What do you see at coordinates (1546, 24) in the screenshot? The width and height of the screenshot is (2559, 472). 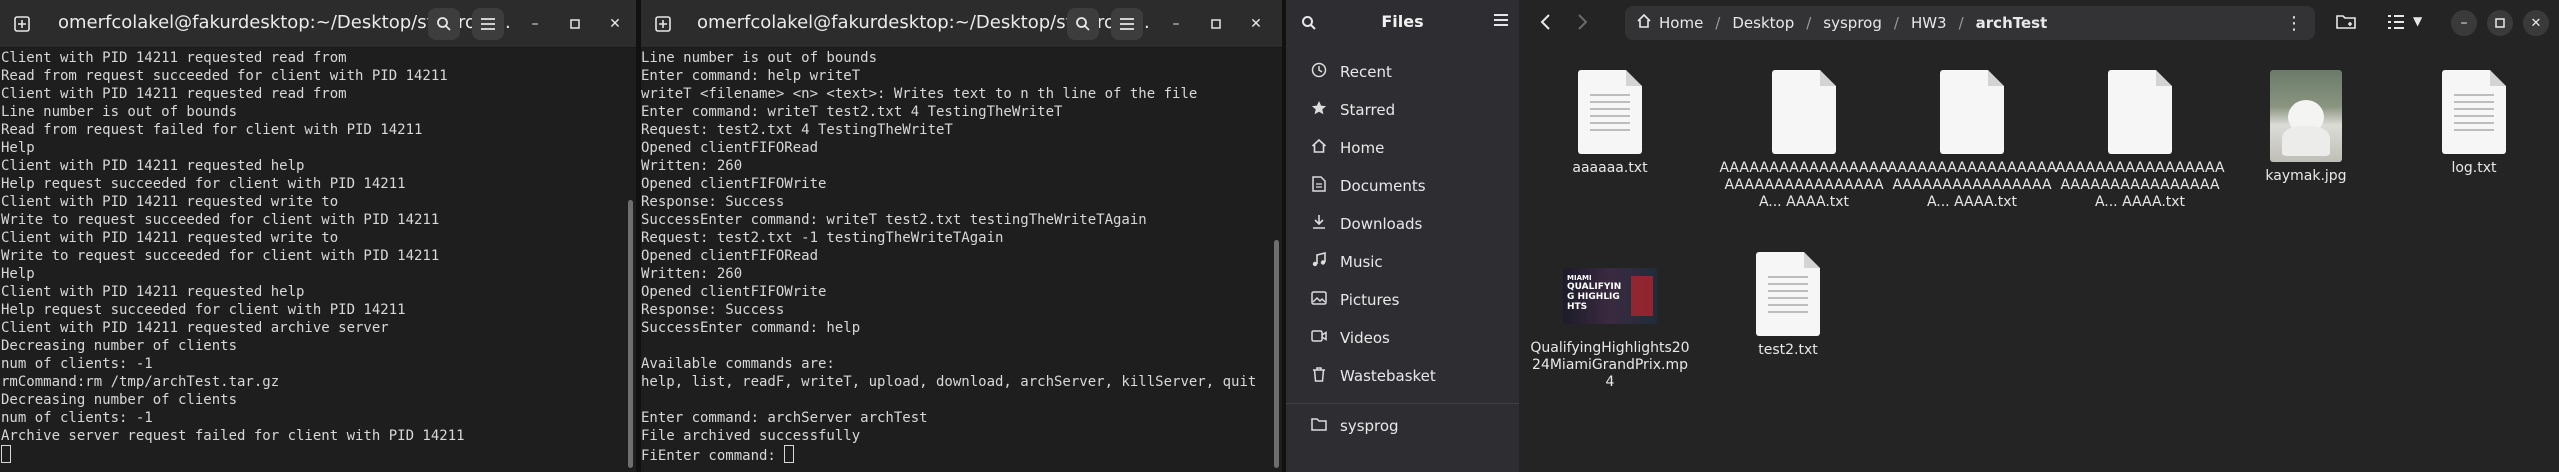 I see `back-button` at bounding box center [1546, 24].